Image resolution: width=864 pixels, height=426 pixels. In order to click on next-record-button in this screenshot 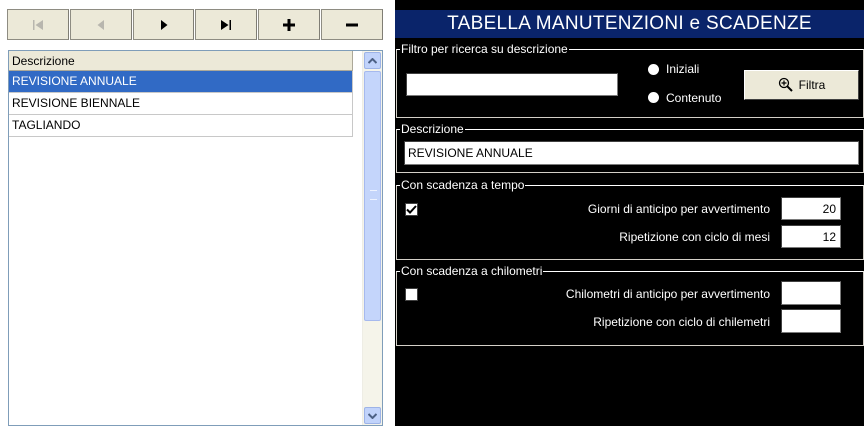, I will do `click(163, 24)`.